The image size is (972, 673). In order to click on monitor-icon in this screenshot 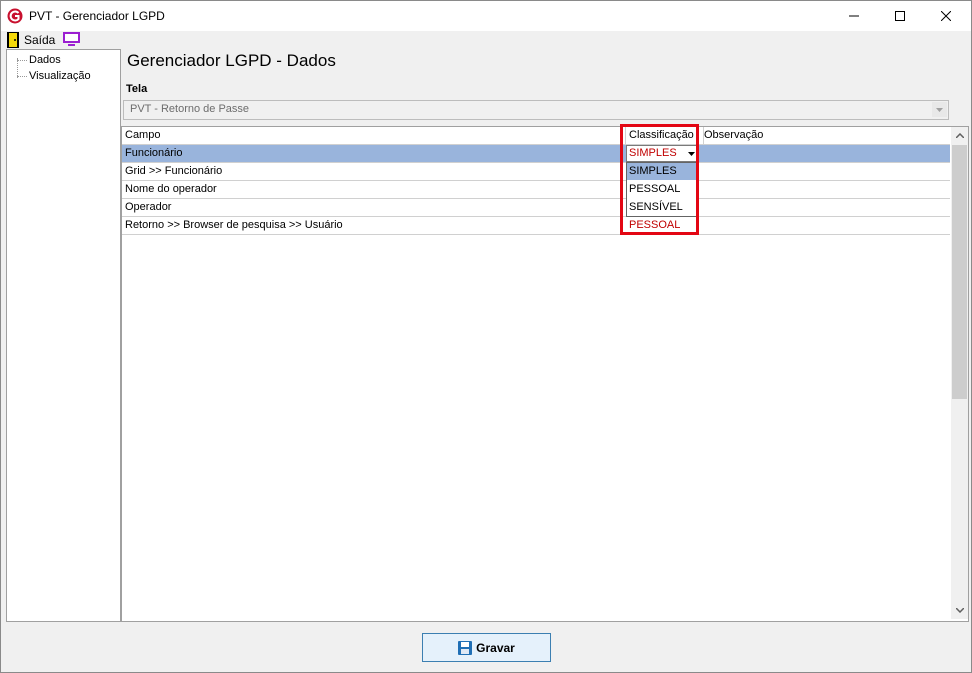, I will do `click(71, 39)`.